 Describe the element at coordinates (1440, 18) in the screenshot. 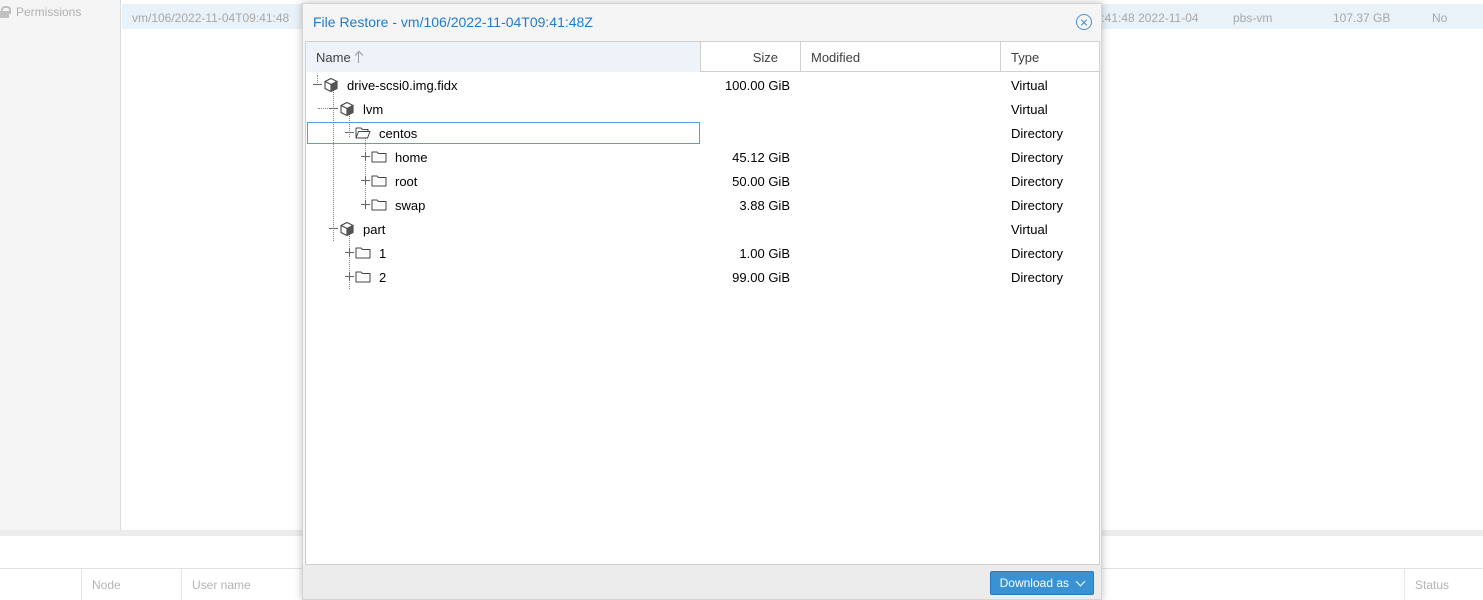

I see `backup-encrypted-cell: No` at that location.